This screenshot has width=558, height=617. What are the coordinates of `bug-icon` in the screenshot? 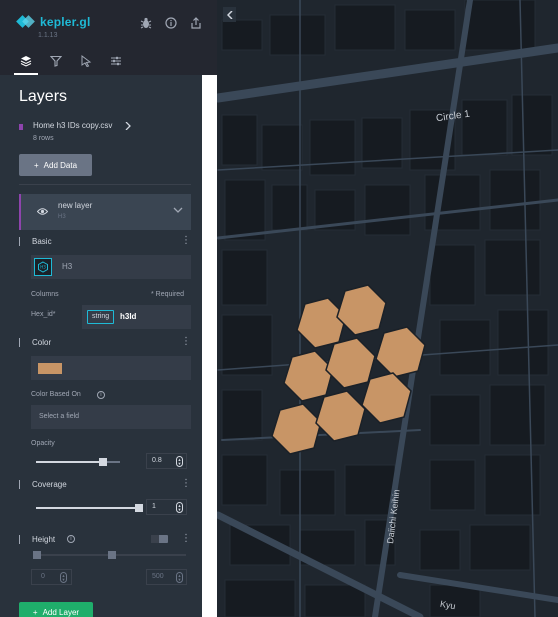 It's located at (146, 23).